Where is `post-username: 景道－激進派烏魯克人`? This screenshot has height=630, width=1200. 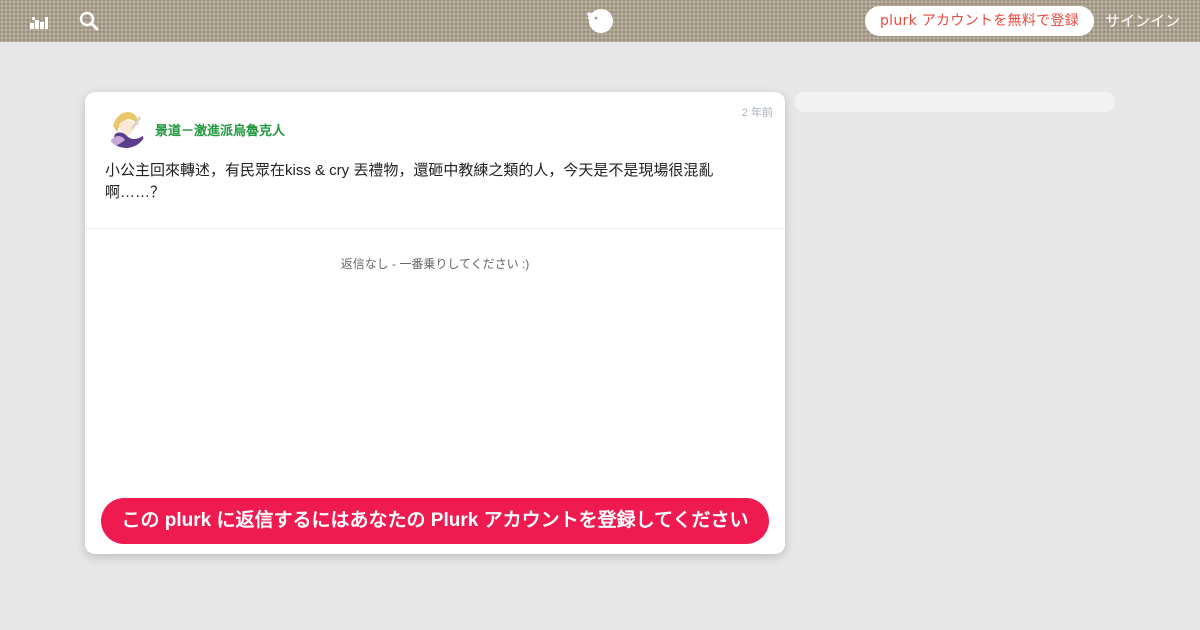
post-username: 景道－激進派烏魯克人 is located at coordinates (220, 129).